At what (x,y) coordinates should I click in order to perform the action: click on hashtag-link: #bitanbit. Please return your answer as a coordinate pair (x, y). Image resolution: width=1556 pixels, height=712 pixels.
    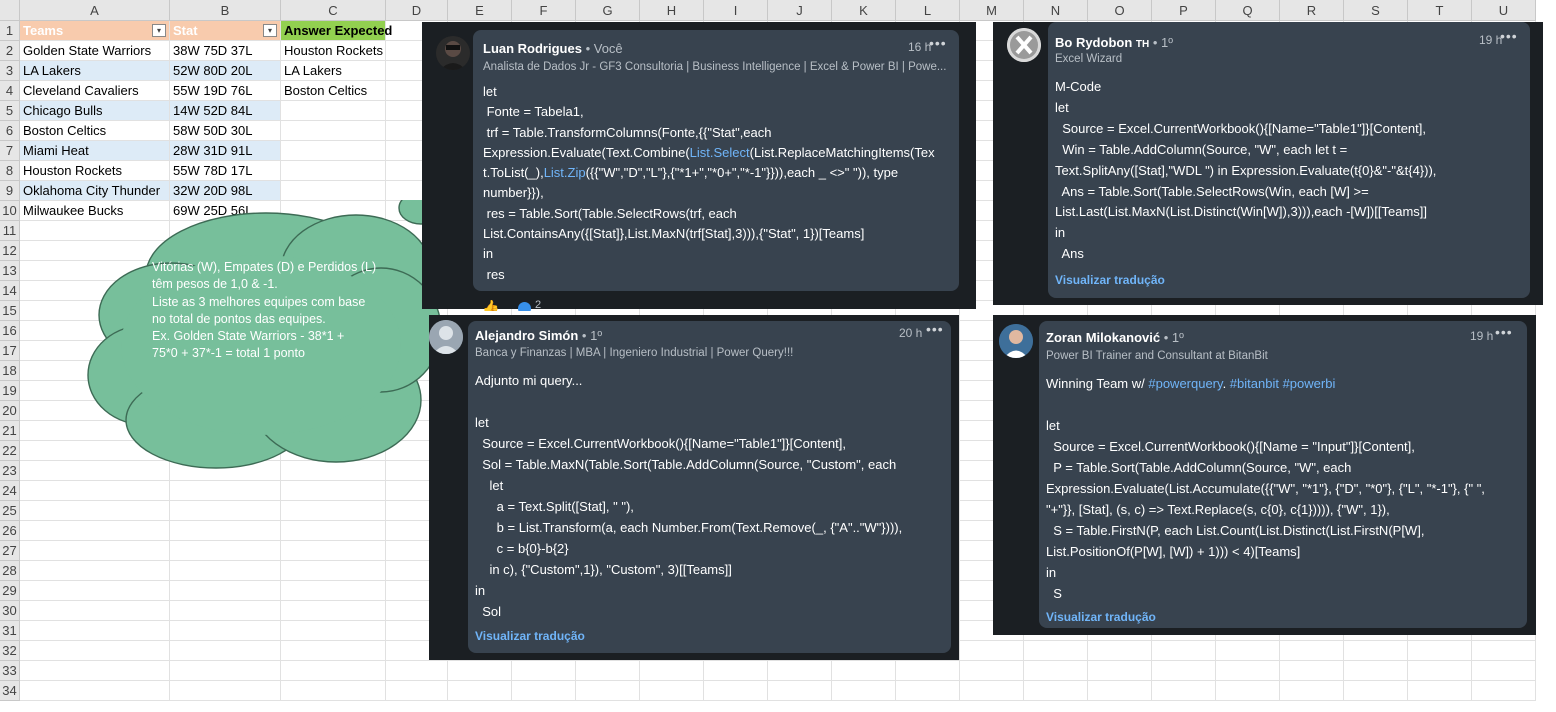
    Looking at the image, I should click on (1254, 383).